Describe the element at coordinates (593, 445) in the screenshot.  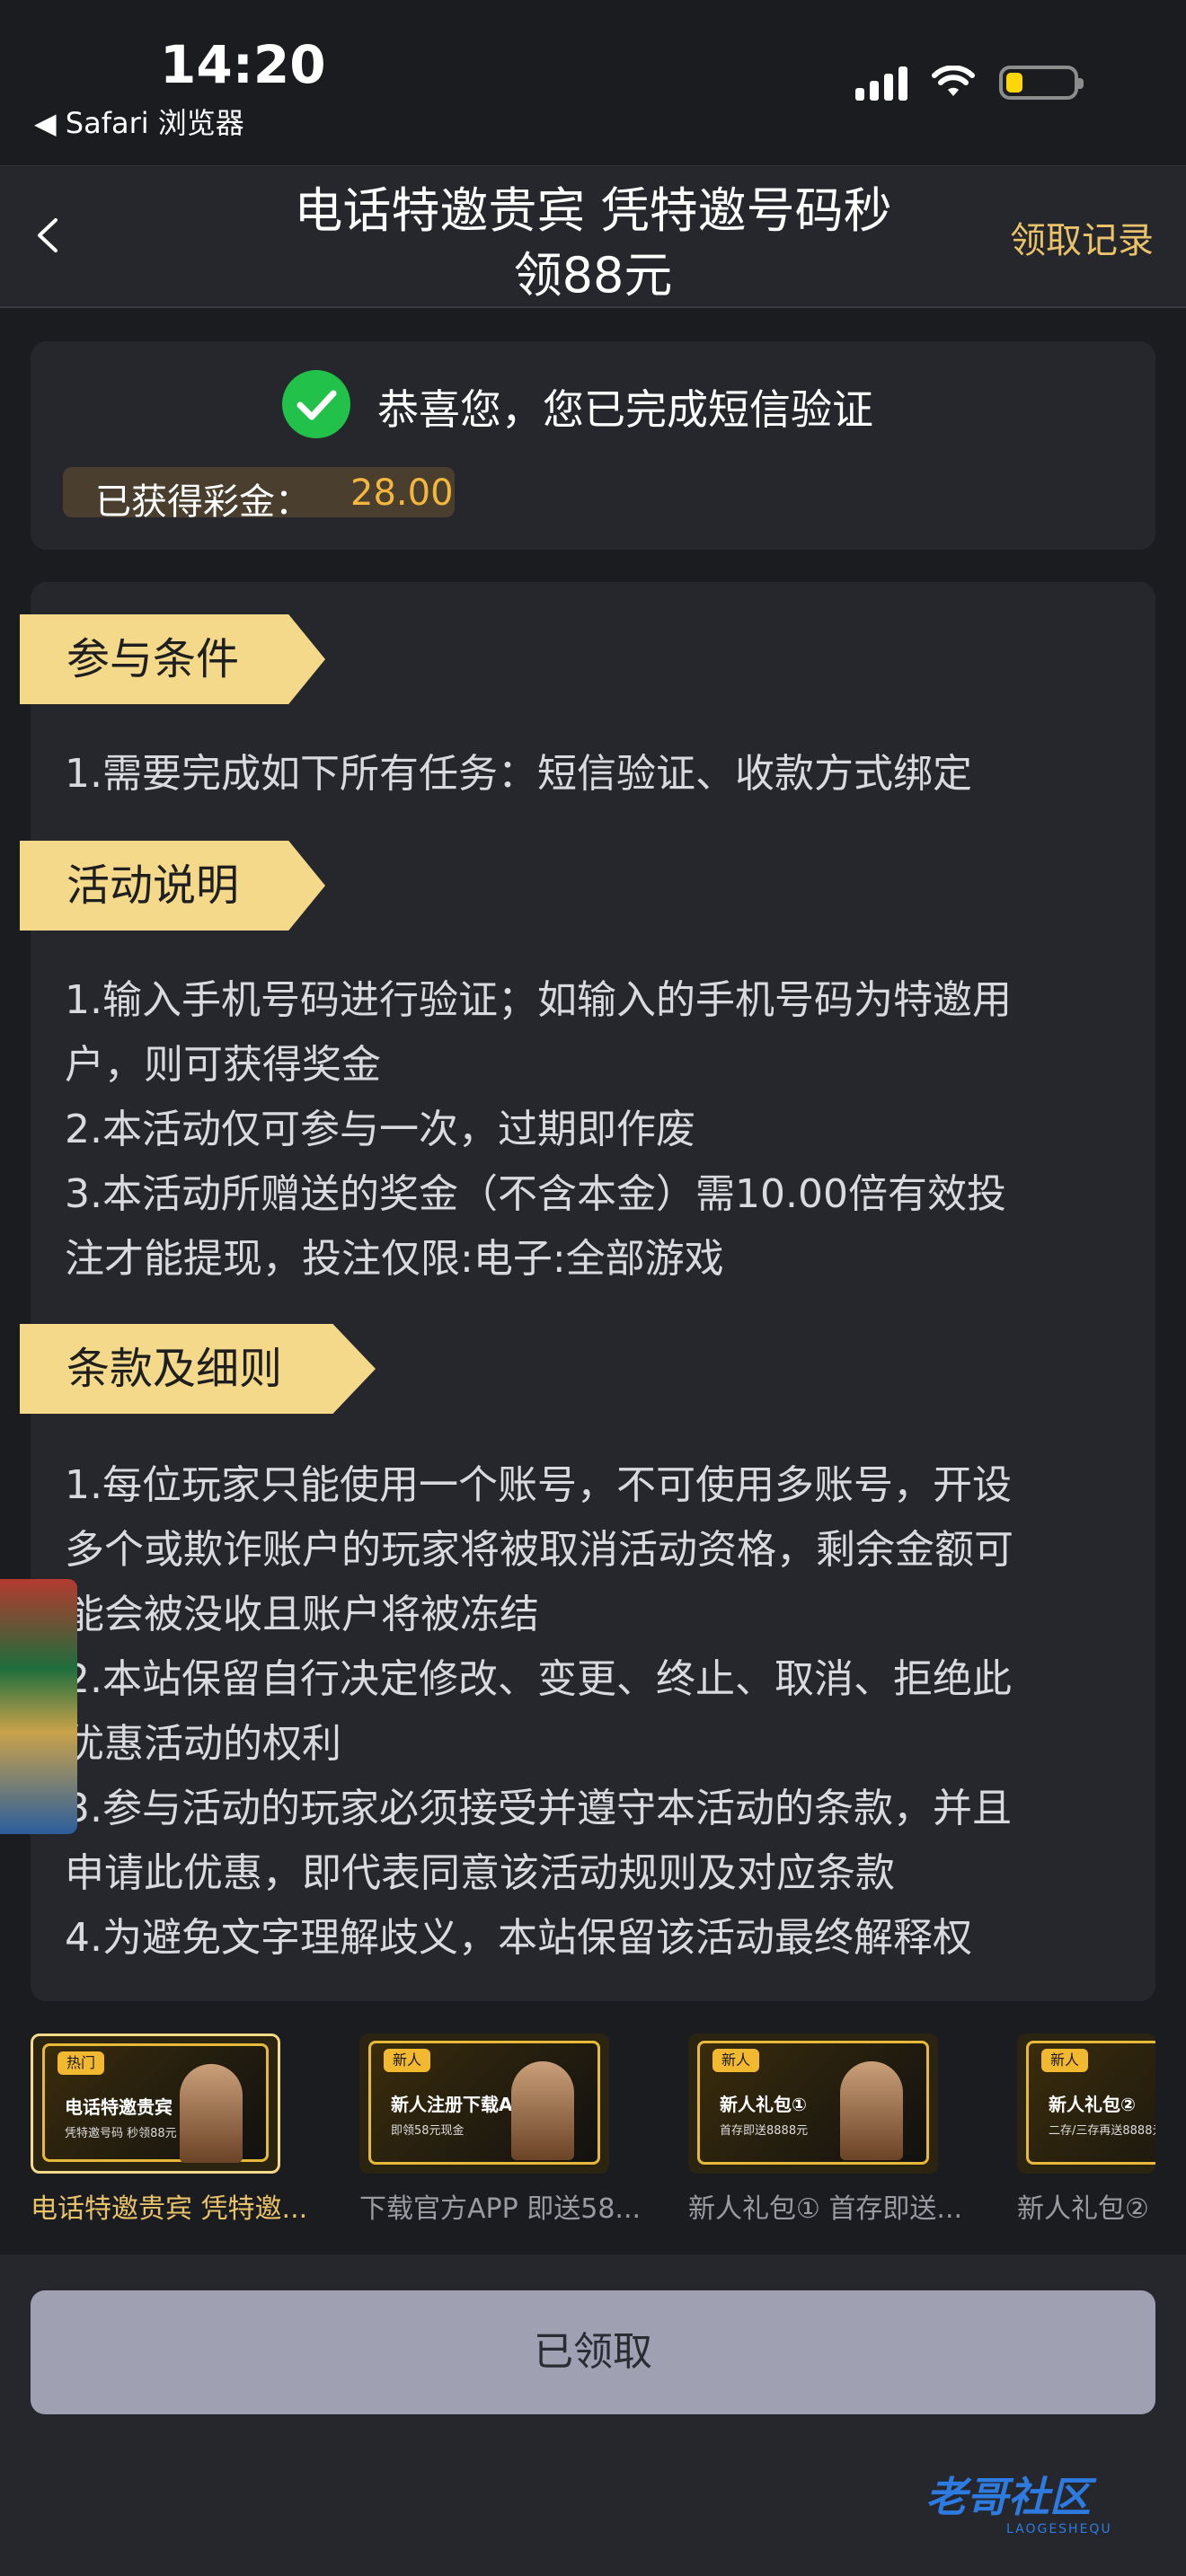
I see `verification-success-card: 恭喜您，您已完成短信验证 已获得彩金： 28.00` at that location.